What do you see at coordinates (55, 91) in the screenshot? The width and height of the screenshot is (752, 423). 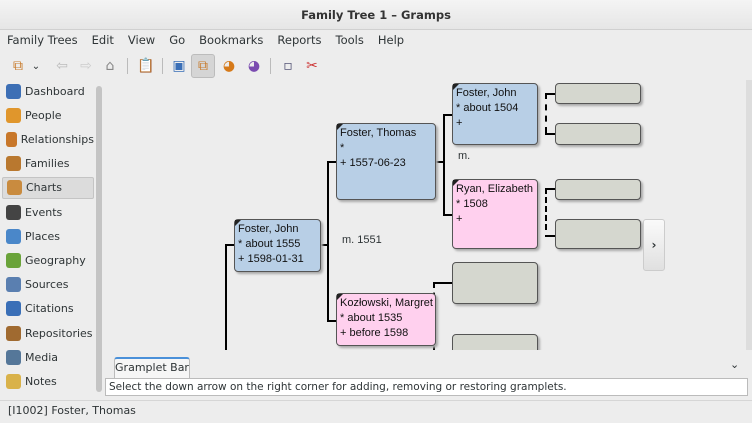 I see `sidebar-item-label: Dashboard` at bounding box center [55, 91].